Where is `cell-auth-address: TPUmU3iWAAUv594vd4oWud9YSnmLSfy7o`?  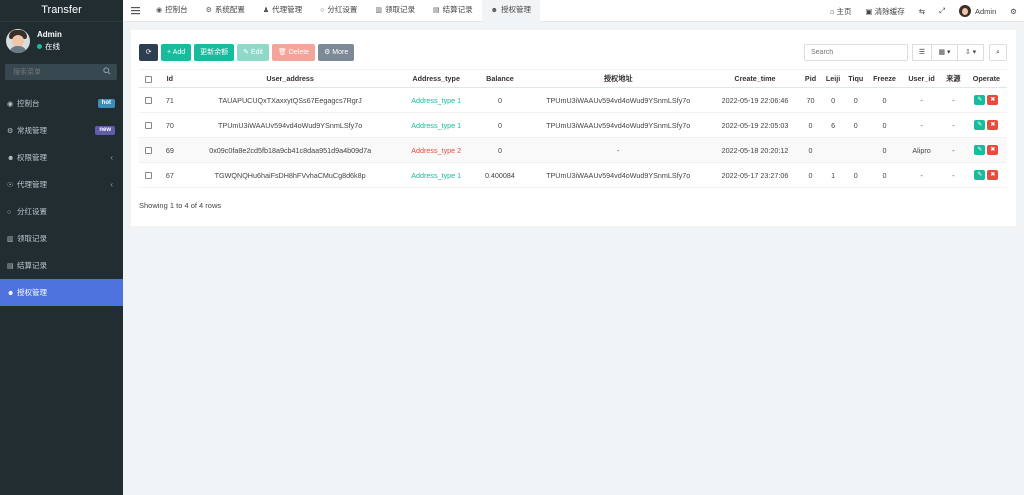 cell-auth-address: TPUmU3iWAAUv594vd4oWud9YSnmLSfy7o is located at coordinates (618, 125).